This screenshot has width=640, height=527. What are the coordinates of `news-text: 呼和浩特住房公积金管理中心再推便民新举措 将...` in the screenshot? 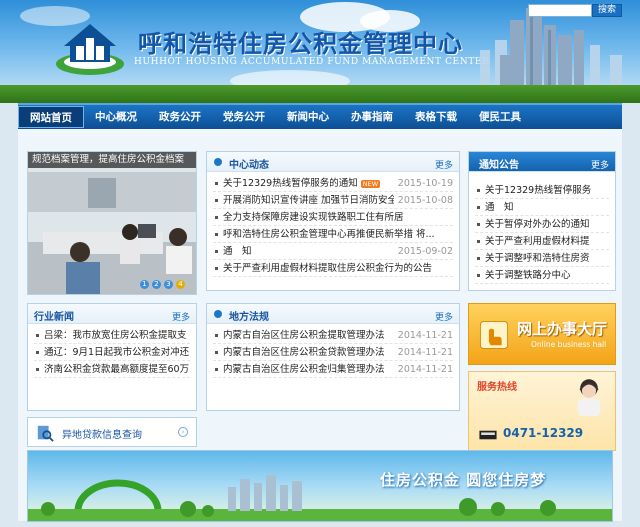 It's located at (329, 234).